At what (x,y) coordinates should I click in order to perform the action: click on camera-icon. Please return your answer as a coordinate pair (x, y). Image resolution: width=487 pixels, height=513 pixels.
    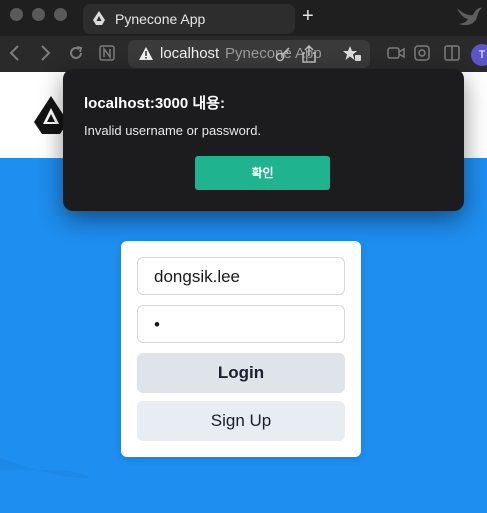
    Looking at the image, I should click on (396, 55).